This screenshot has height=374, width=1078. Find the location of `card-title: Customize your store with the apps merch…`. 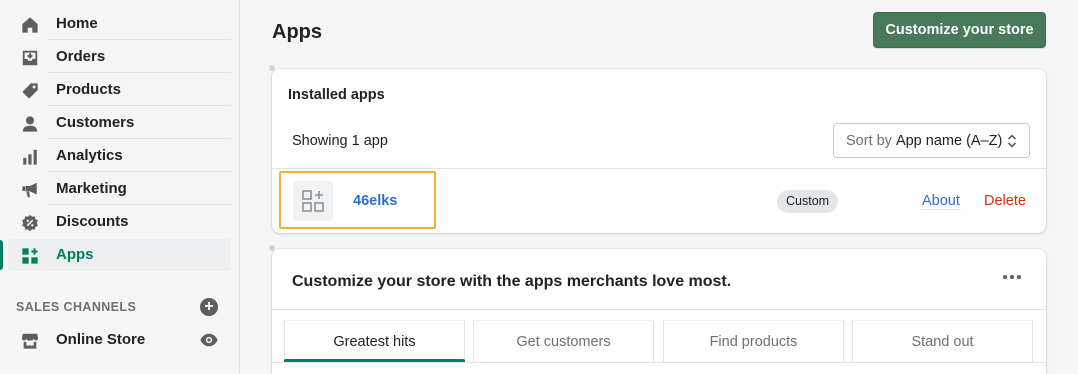

card-title: Customize your store with the apps merch… is located at coordinates (512, 281).